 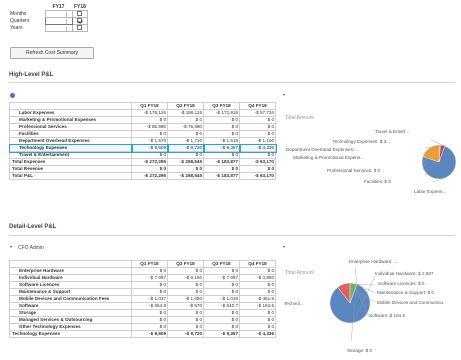 I want to click on table-row: Maintenance & Support $ 0 $ 0 $ 0 $ 0, so click(x=142, y=292).